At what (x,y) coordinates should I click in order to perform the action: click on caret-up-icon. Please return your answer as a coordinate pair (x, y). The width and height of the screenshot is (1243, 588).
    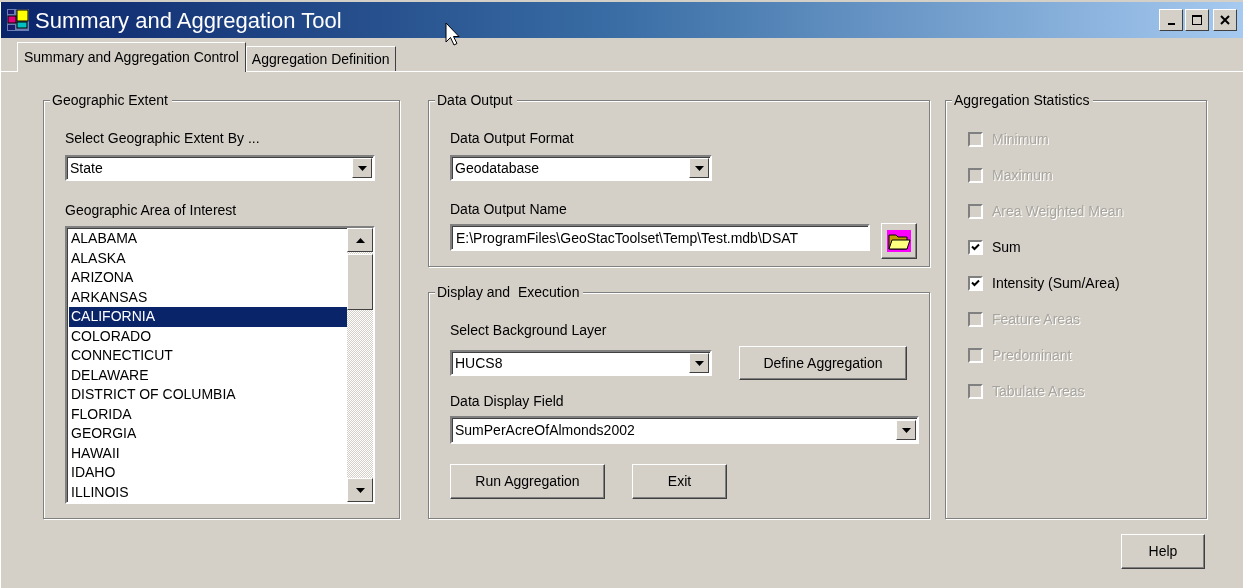
    Looking at the image, I should click on (360, 240).